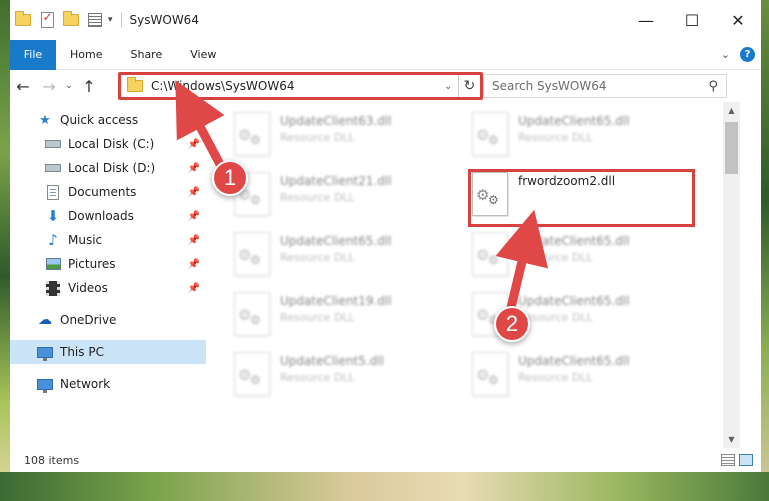 Image resolution: width=769 pixels, height=501 pixels. I want to click on title-bar: ▾ SysWOW64 — ☐ ✕, so click(385, 20).